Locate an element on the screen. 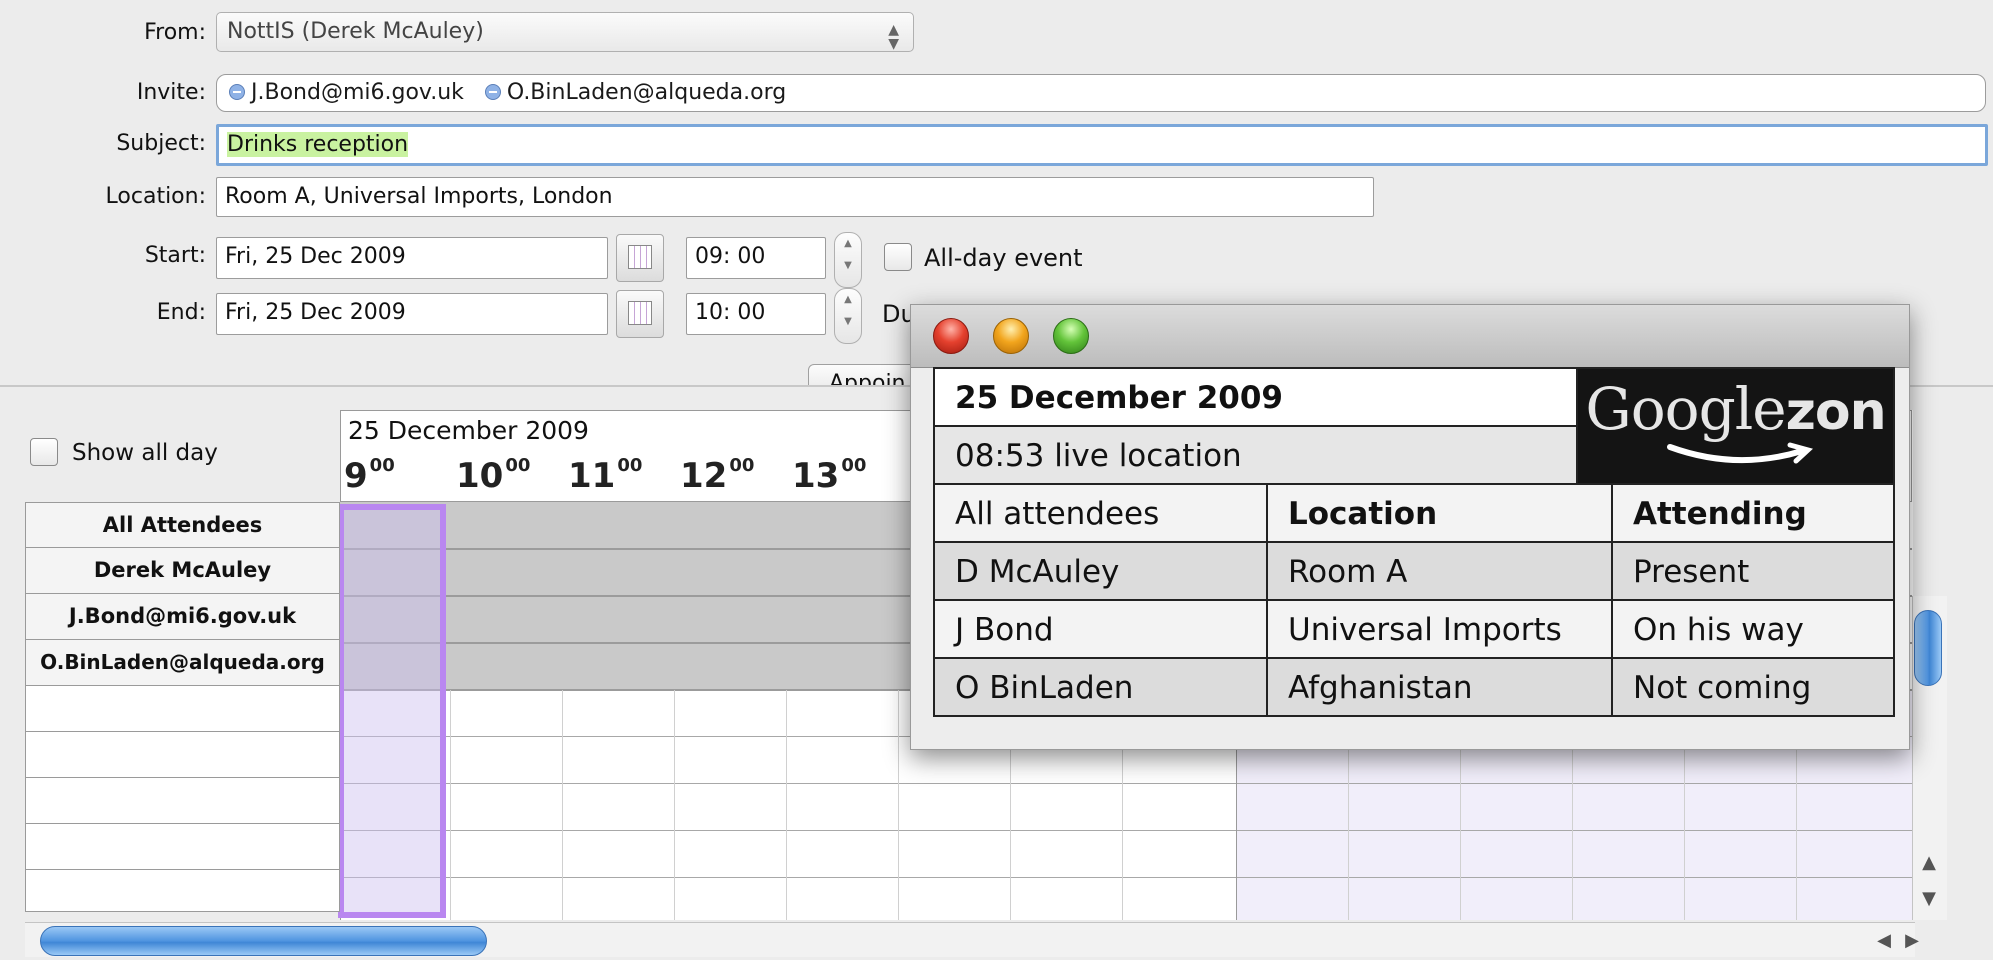 The width and height of the screenshot is (1993, 960). location-value: Room A, Universal Imports, London is located at coordinates (419, 196).